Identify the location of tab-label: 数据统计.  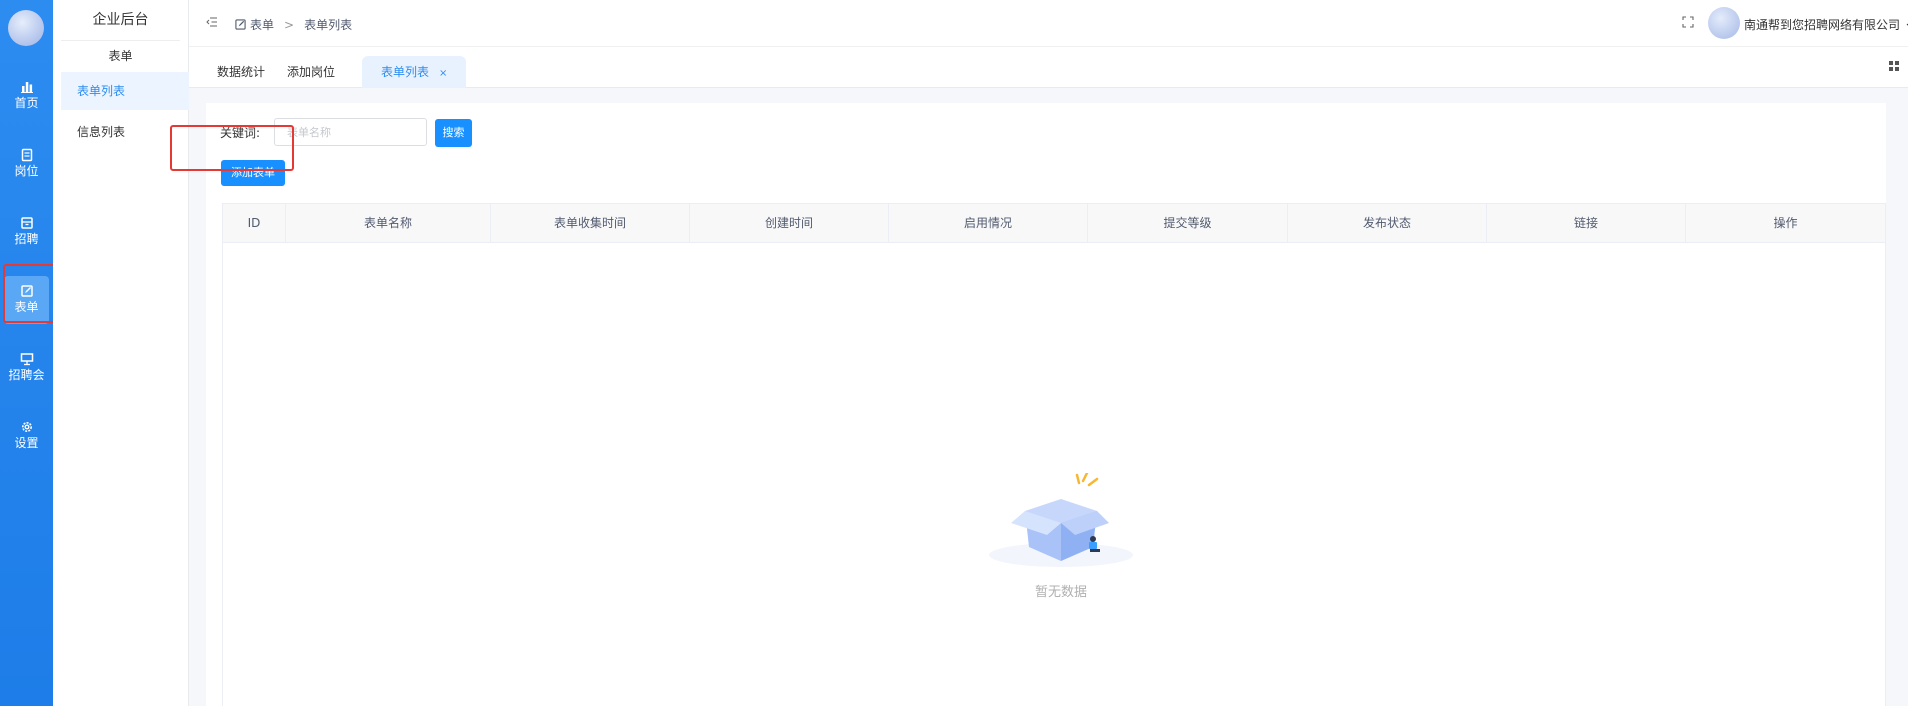
(241, 72).